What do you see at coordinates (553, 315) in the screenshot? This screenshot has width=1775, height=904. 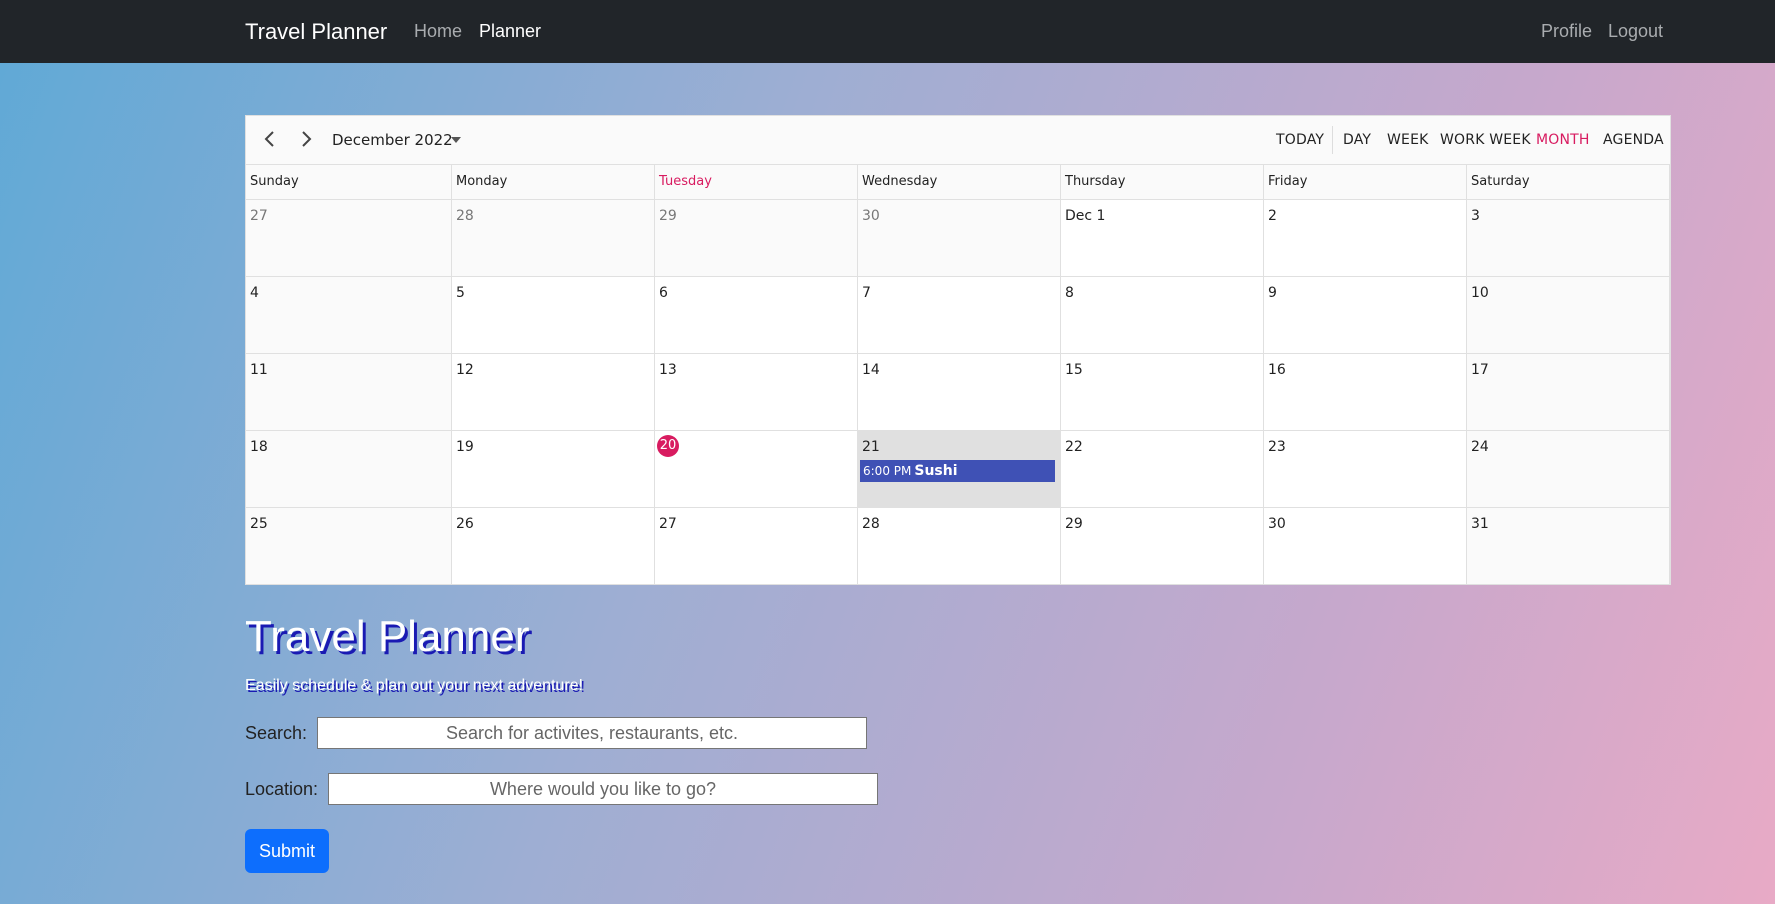 I see `day-cell: 5` at bounding box center [553, 315].